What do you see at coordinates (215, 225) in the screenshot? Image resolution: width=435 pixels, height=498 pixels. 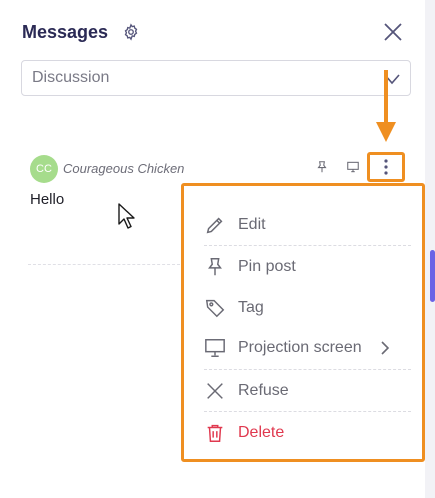 I see `pencil-icon` at bounding box center [215, 225].